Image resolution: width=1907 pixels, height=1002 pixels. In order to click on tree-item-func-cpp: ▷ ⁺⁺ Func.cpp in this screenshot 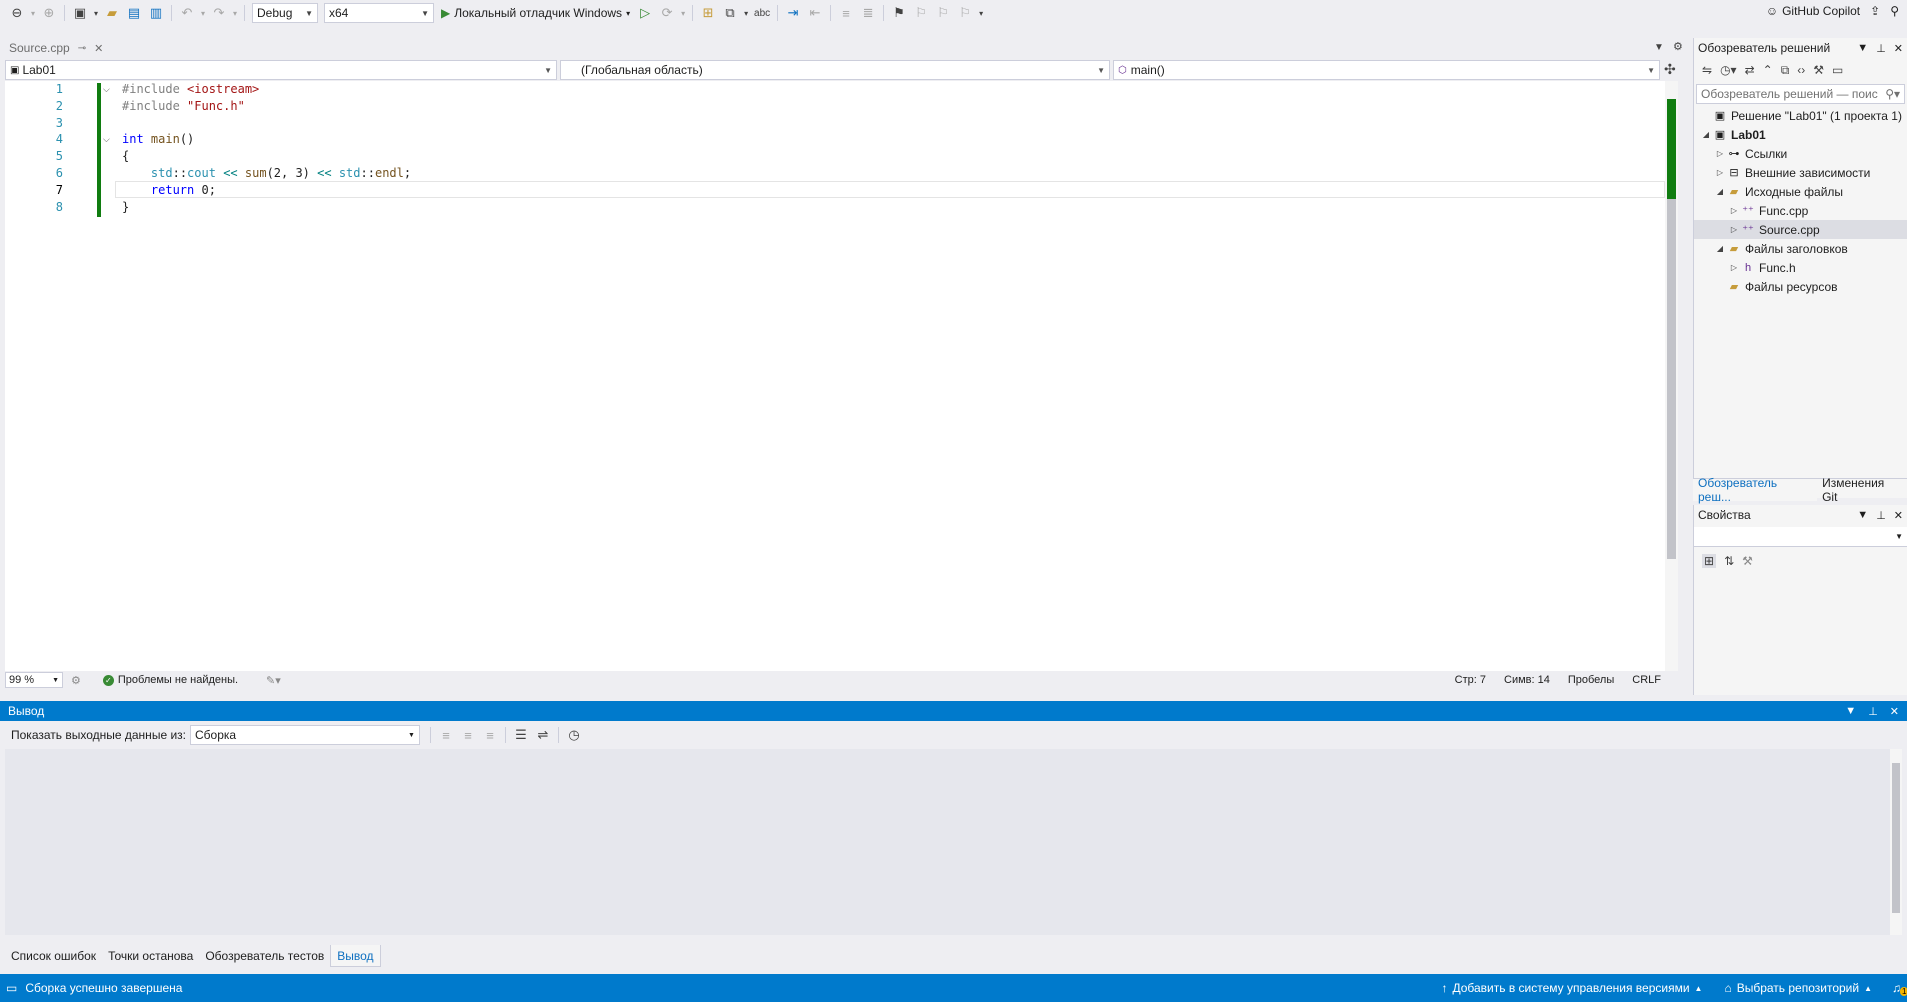, I will do `click(1800, 210)`.